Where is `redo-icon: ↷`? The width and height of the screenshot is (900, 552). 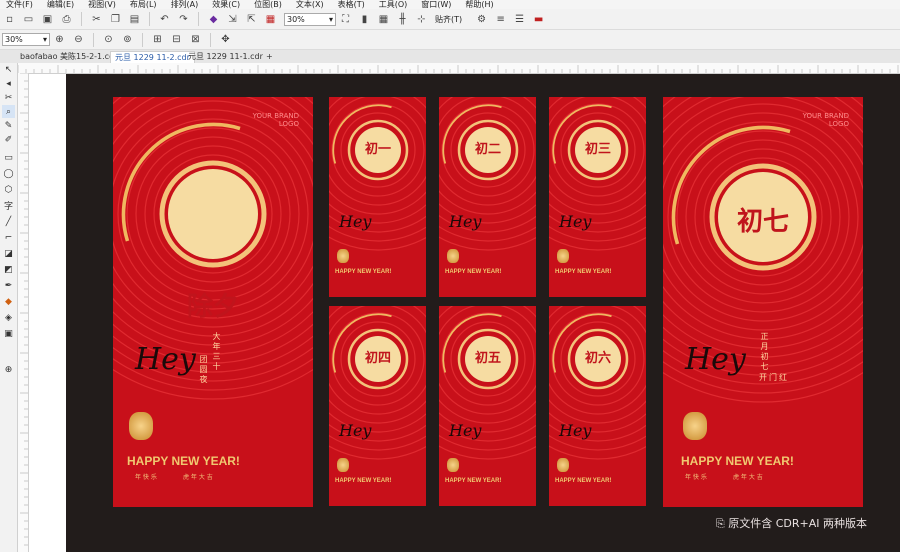 redo-icon: ↷ is located at coordinates (183, 19).